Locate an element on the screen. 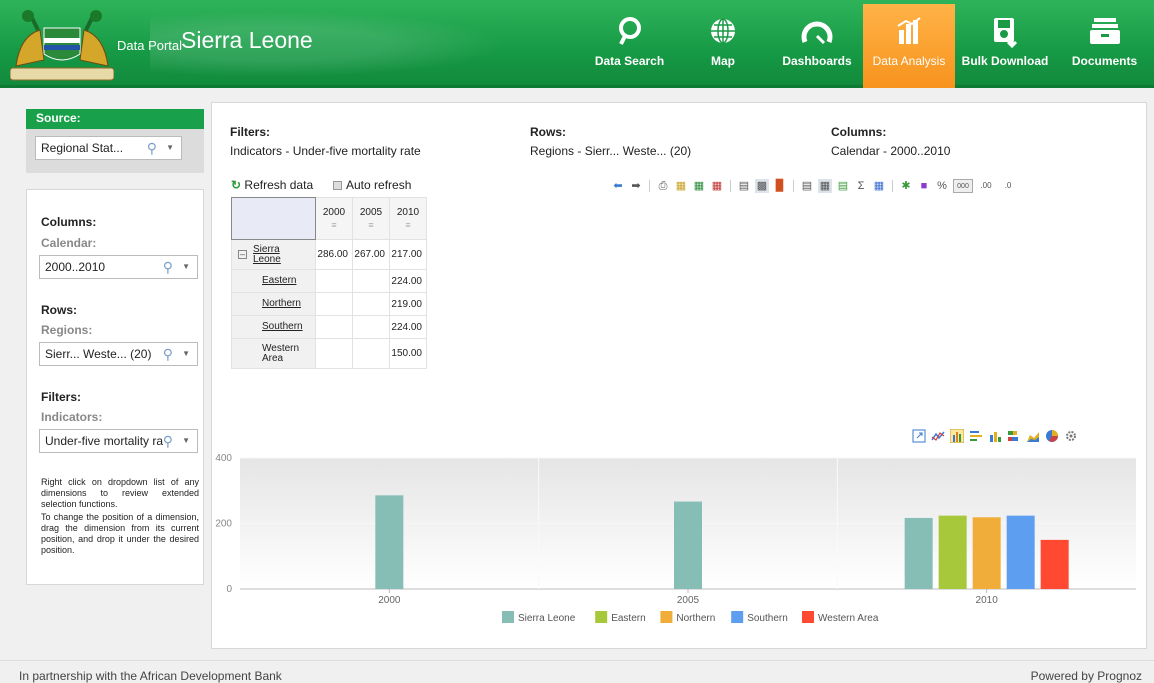 Image resolution: width=1154 pixels, height=683 pixels. summary-filters-label: Filters: is located at coordinates (250, 132).